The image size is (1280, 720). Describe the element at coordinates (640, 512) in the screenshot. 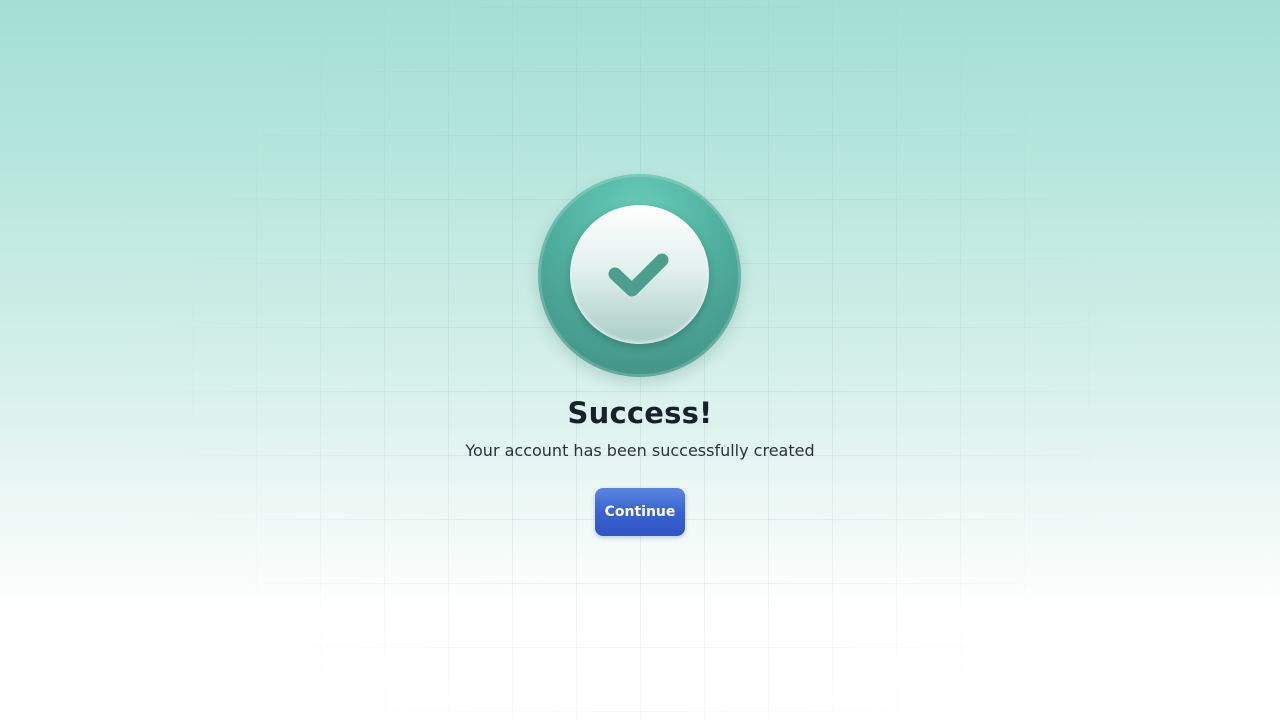

I see `continue-button: Continue` at that location.